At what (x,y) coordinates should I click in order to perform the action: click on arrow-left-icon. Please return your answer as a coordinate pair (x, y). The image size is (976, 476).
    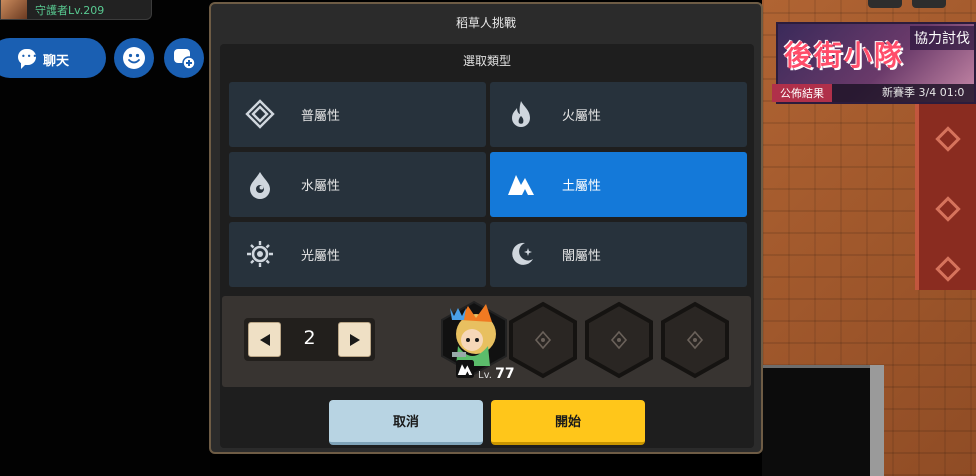
    Looking at the image, I should click on (265, 340).